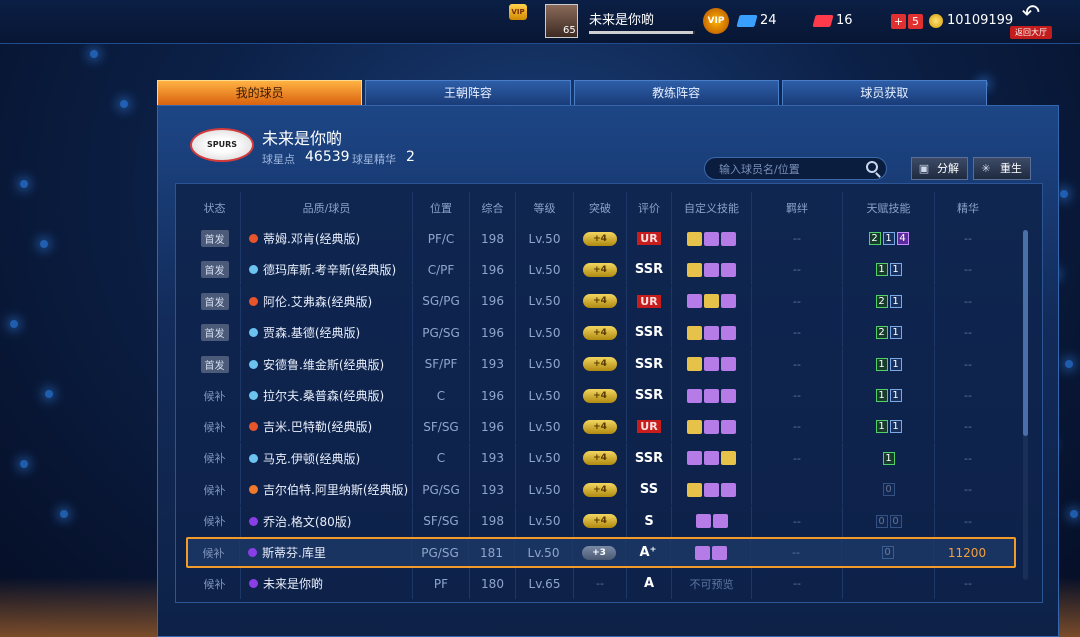 This screenshot has width=1080, height=637. What do you see at coordinates (1025, 333) in the screenshot?
I see `scrollbar-thumb` at bounding box center [1025, 333].